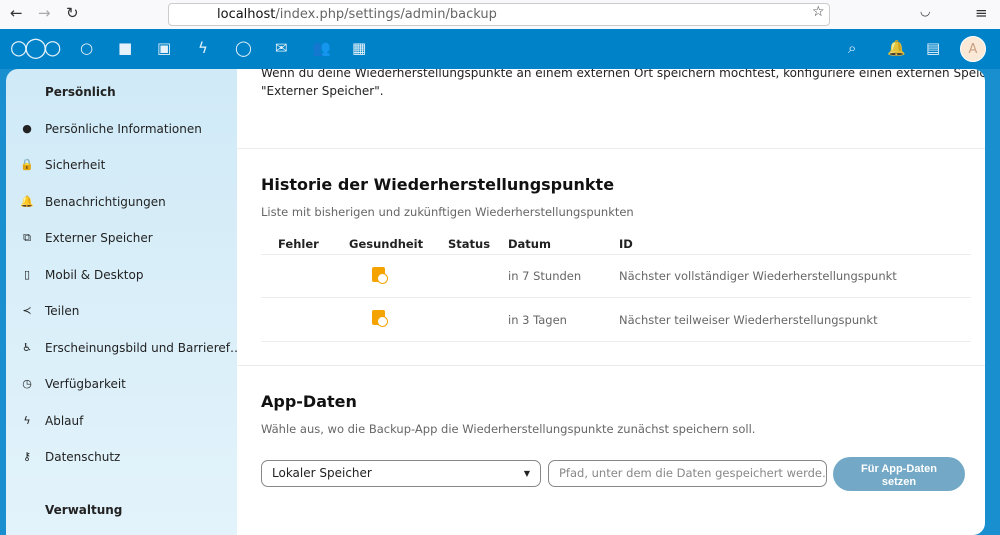 The image size is (1000, 535). What do you see at coordinates (84, 510) in the screenshot?
I see `section-admin: Verwaltung` at bounding box center [84, 510].